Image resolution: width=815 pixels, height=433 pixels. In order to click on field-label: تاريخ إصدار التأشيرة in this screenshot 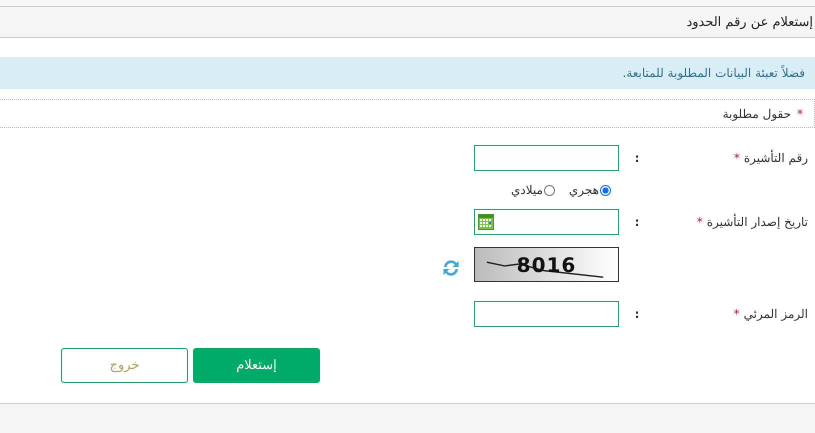, I will do `click(757, 222)`.